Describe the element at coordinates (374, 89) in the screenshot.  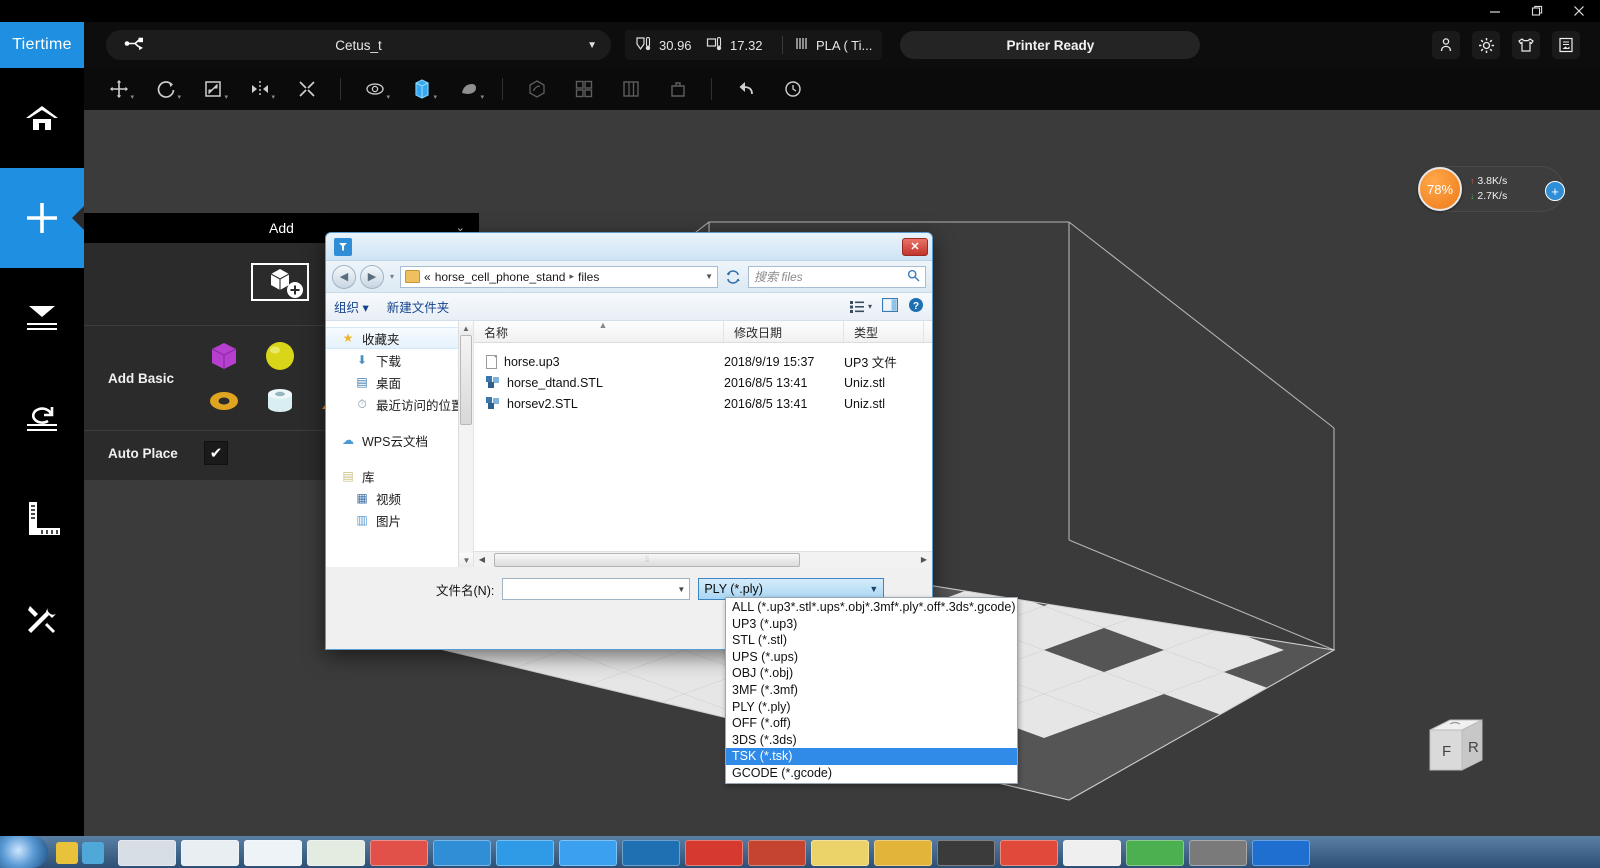
I see `view-visibility-tool: ▾` at that location.